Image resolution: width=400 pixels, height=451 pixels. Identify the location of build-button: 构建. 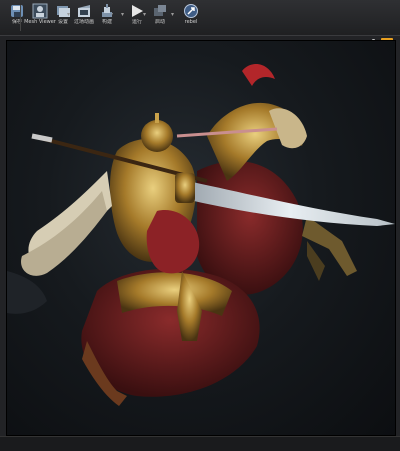
(107, 18).